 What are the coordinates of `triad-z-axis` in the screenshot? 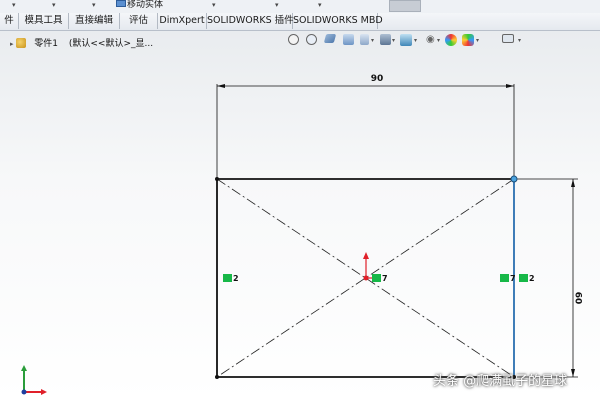 It's located at (24, 392).